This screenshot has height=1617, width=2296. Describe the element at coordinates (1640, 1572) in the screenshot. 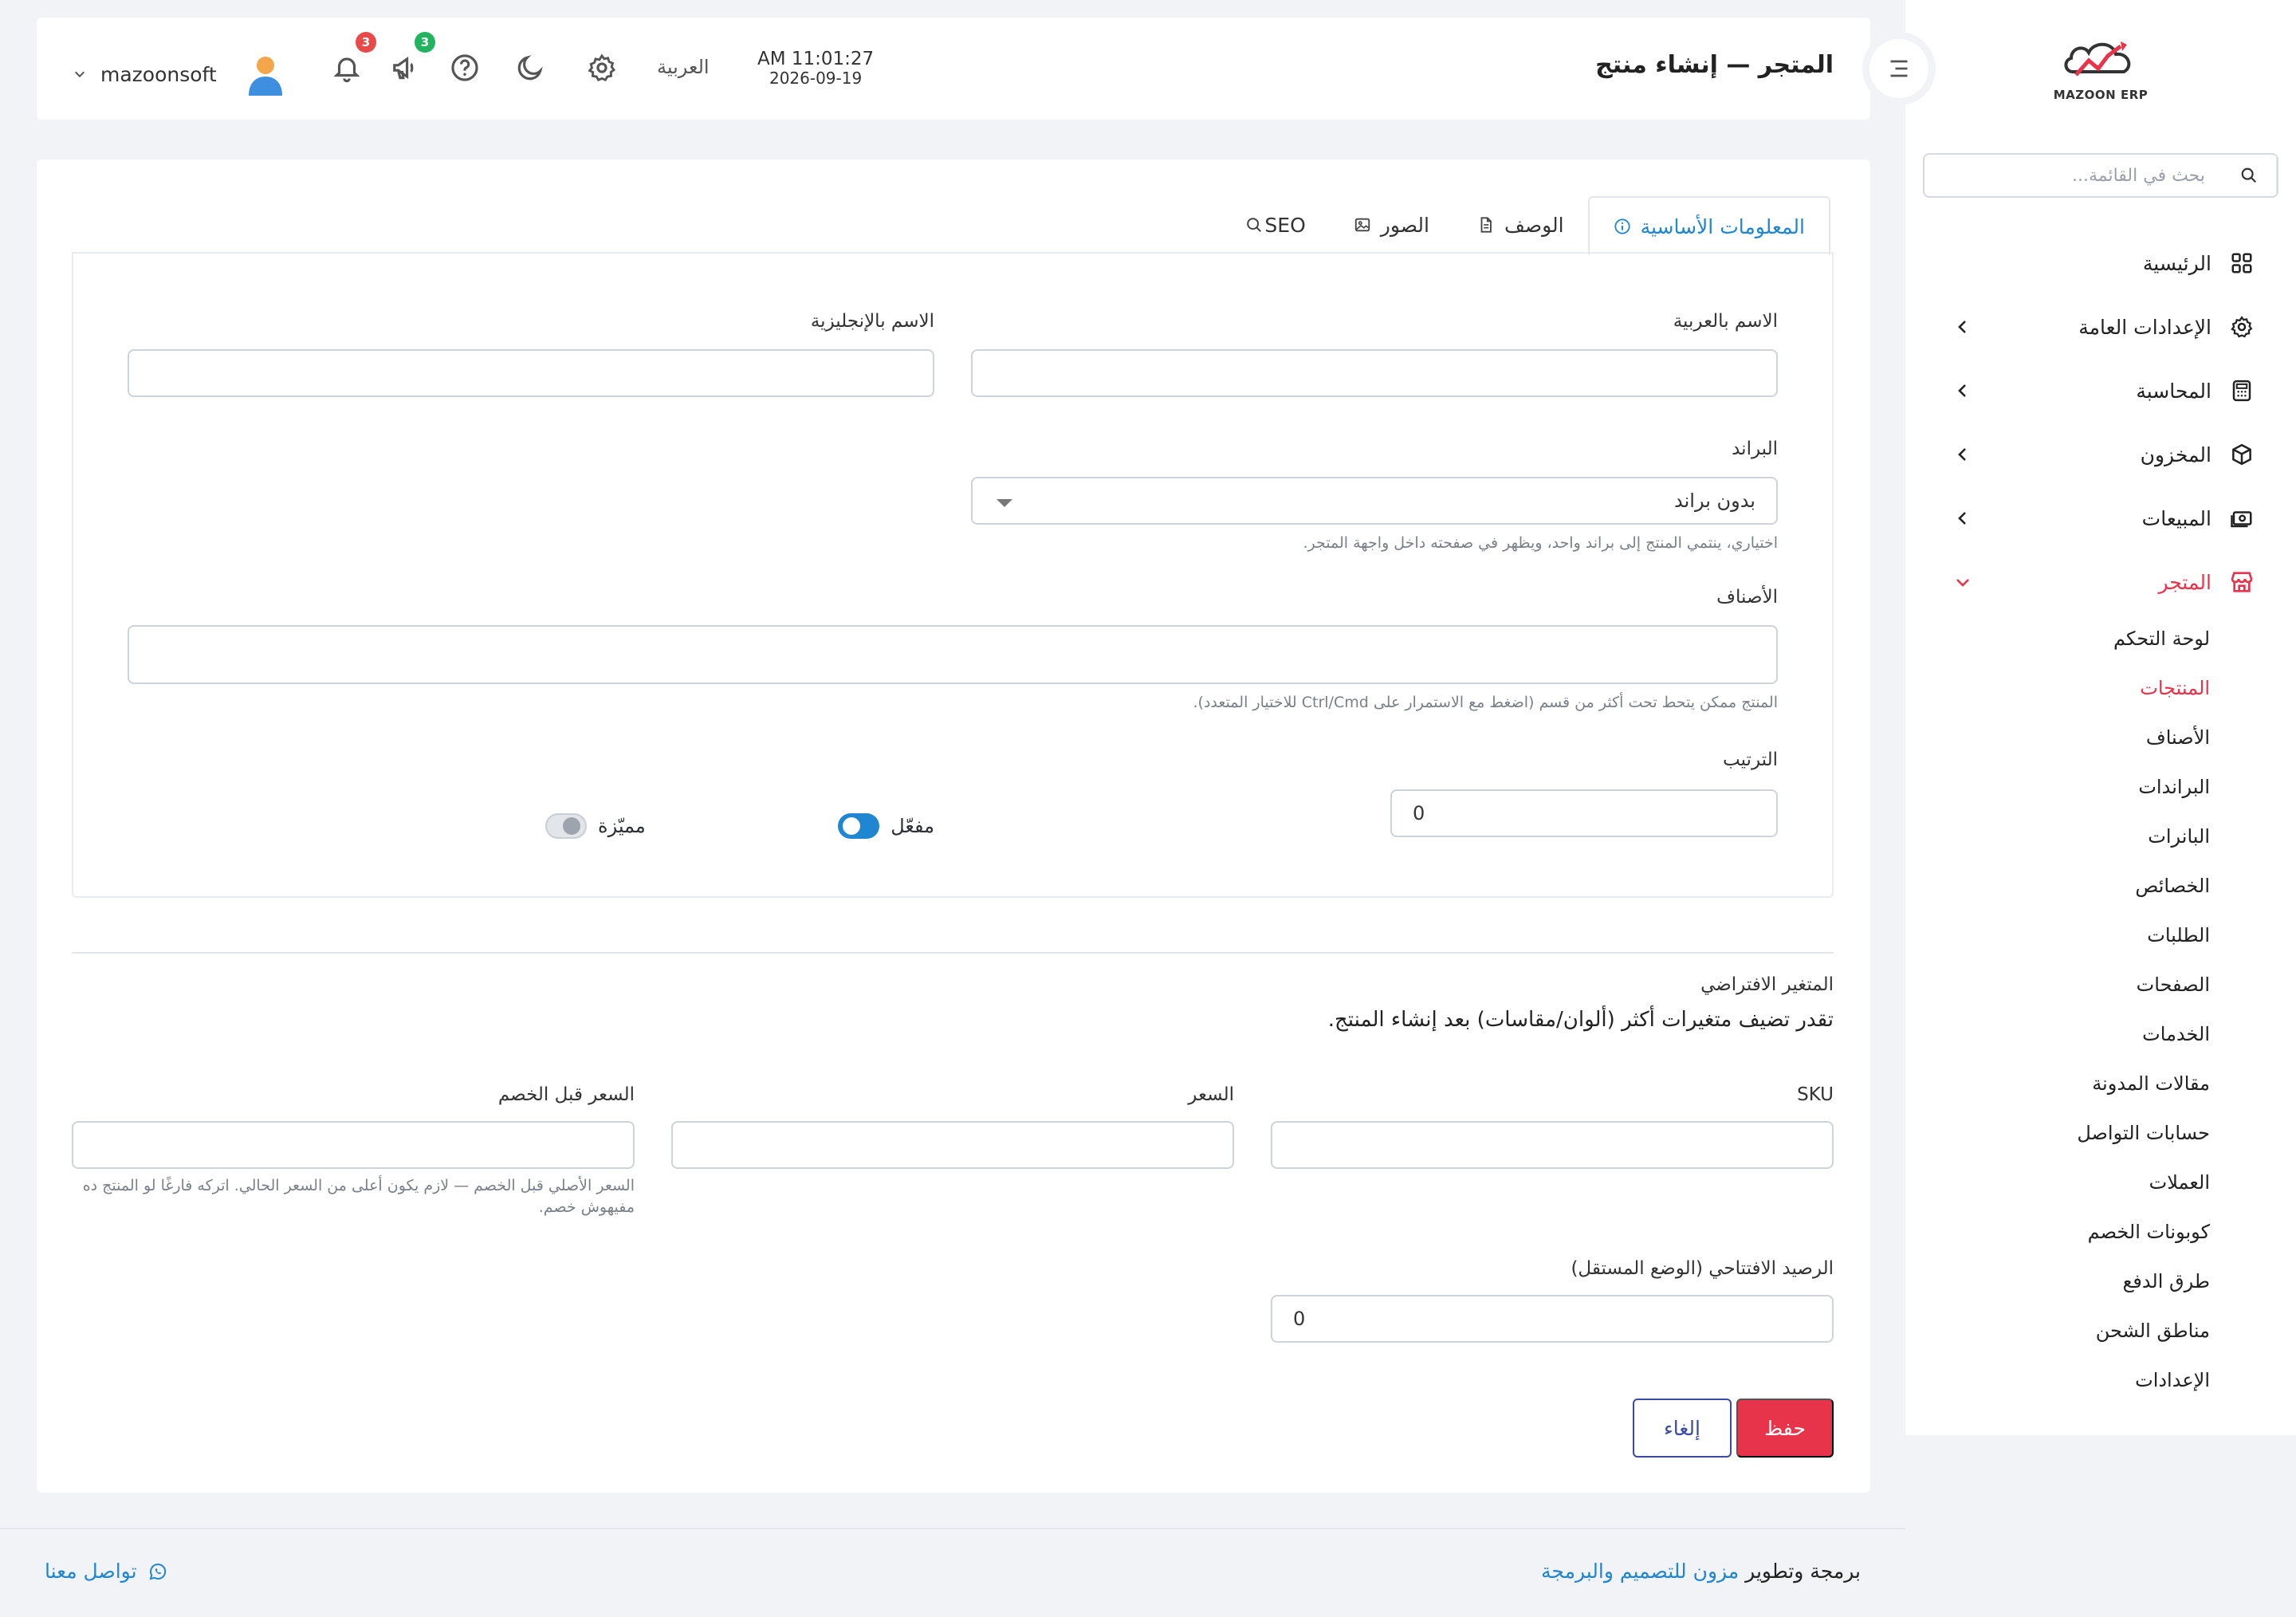

I see `footer-credit-link: مزون للتصميم والبرمجة` at that location.